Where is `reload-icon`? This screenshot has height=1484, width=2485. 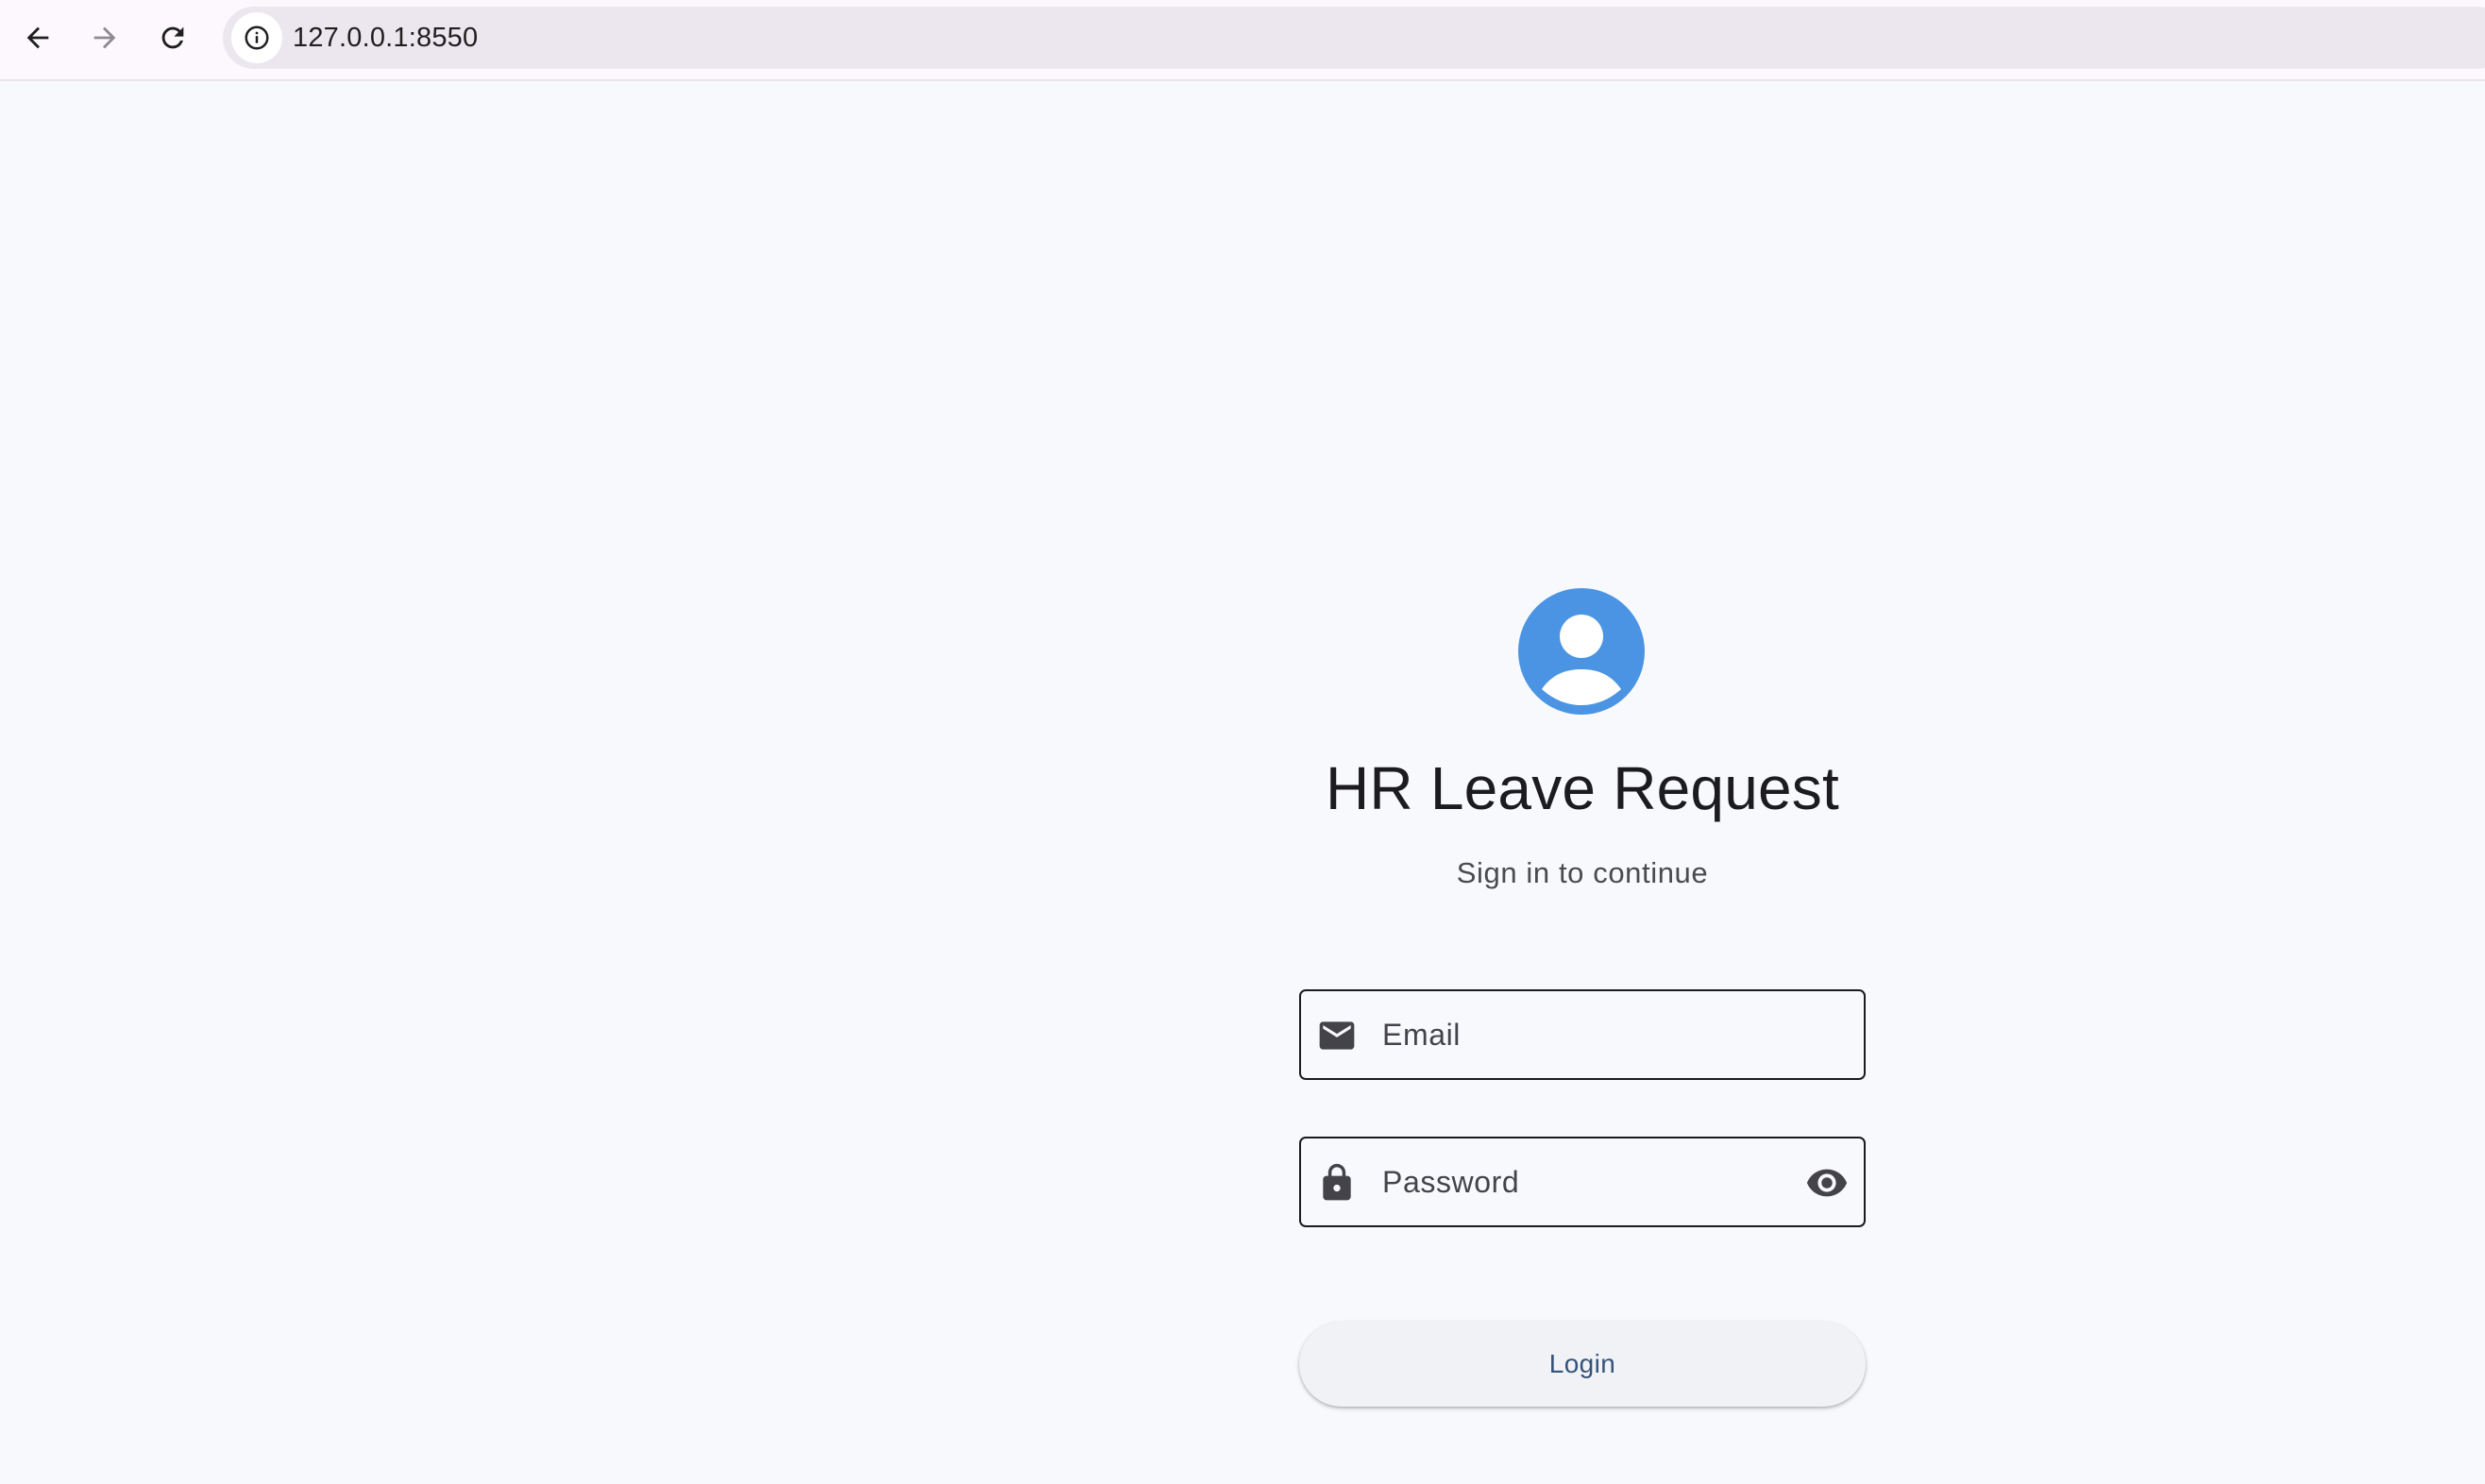 reload-icon is located at coordinates (172, 37).